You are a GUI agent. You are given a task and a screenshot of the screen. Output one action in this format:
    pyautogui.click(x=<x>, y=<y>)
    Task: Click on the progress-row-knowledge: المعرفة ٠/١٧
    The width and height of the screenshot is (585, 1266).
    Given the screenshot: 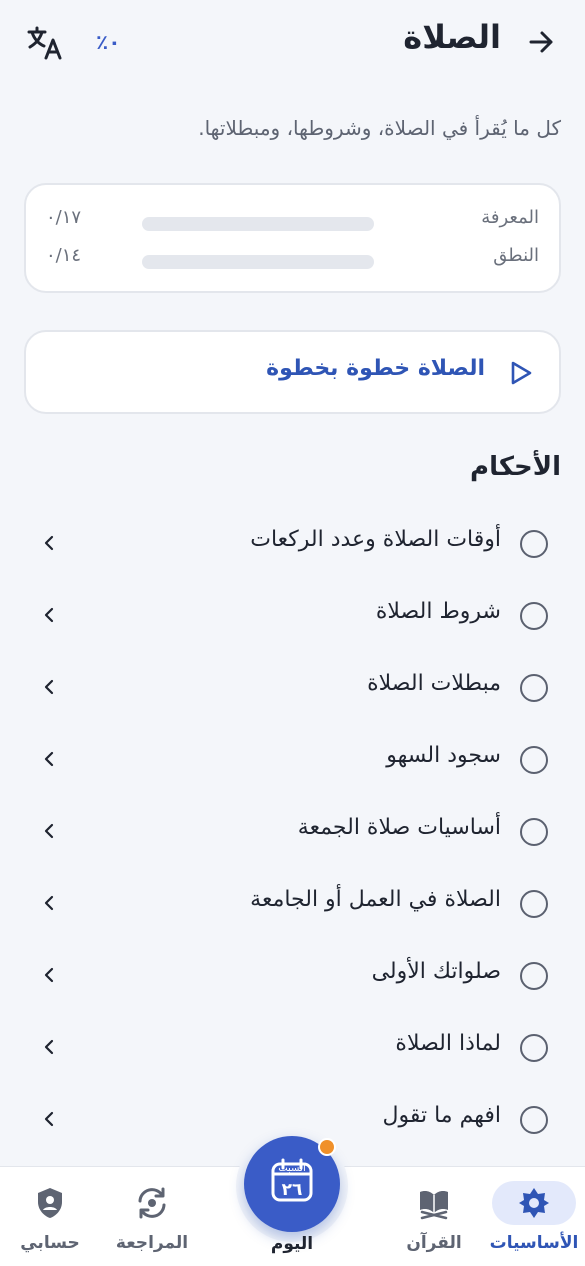 What is the action you would take?
    pyautogui.click(x=292, y=220)
    